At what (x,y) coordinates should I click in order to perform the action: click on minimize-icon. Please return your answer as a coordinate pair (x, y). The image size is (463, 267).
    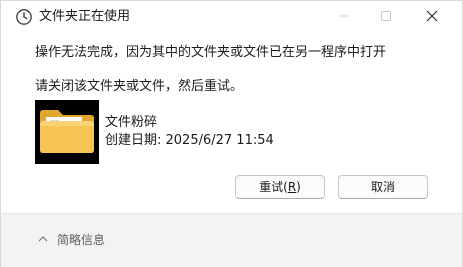
    Looking at the image, I should click on (344, 16).